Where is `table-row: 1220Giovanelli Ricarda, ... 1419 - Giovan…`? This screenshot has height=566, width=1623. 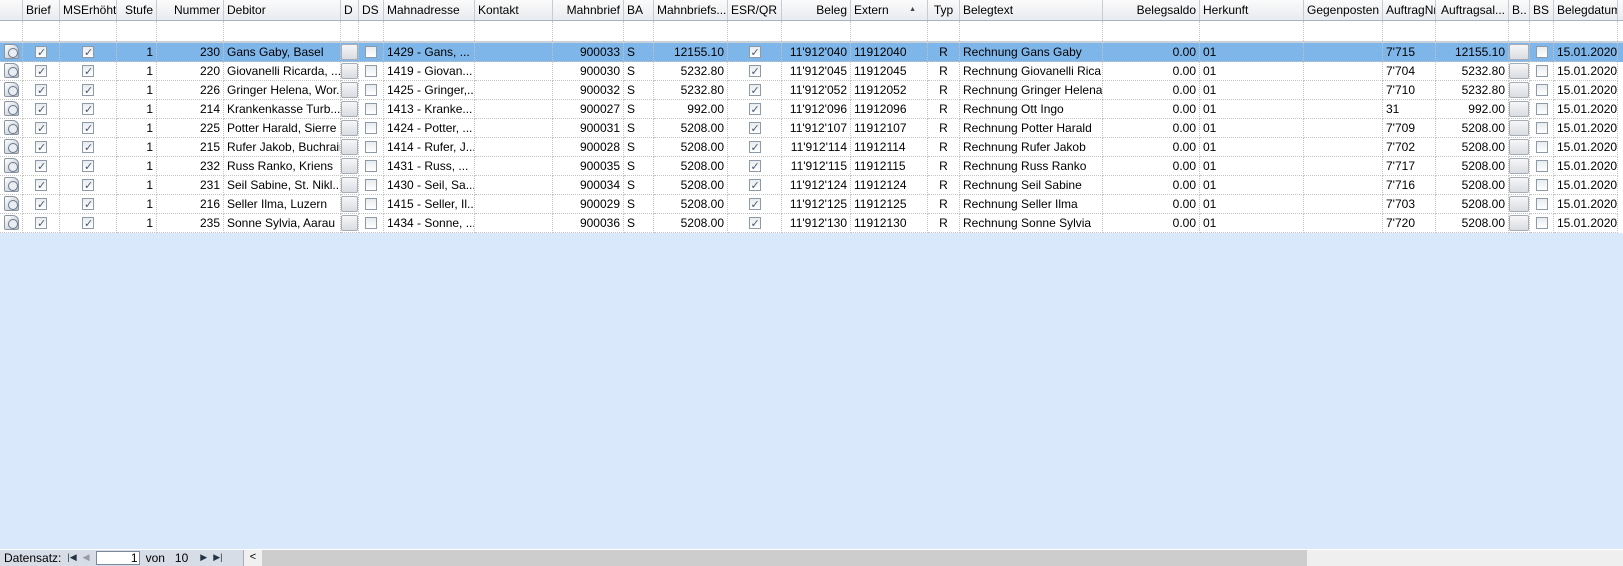 table-row: 1220Giovanelli Ricarda, ... 1419 - Giovan… is located at coordinates (811, 71).